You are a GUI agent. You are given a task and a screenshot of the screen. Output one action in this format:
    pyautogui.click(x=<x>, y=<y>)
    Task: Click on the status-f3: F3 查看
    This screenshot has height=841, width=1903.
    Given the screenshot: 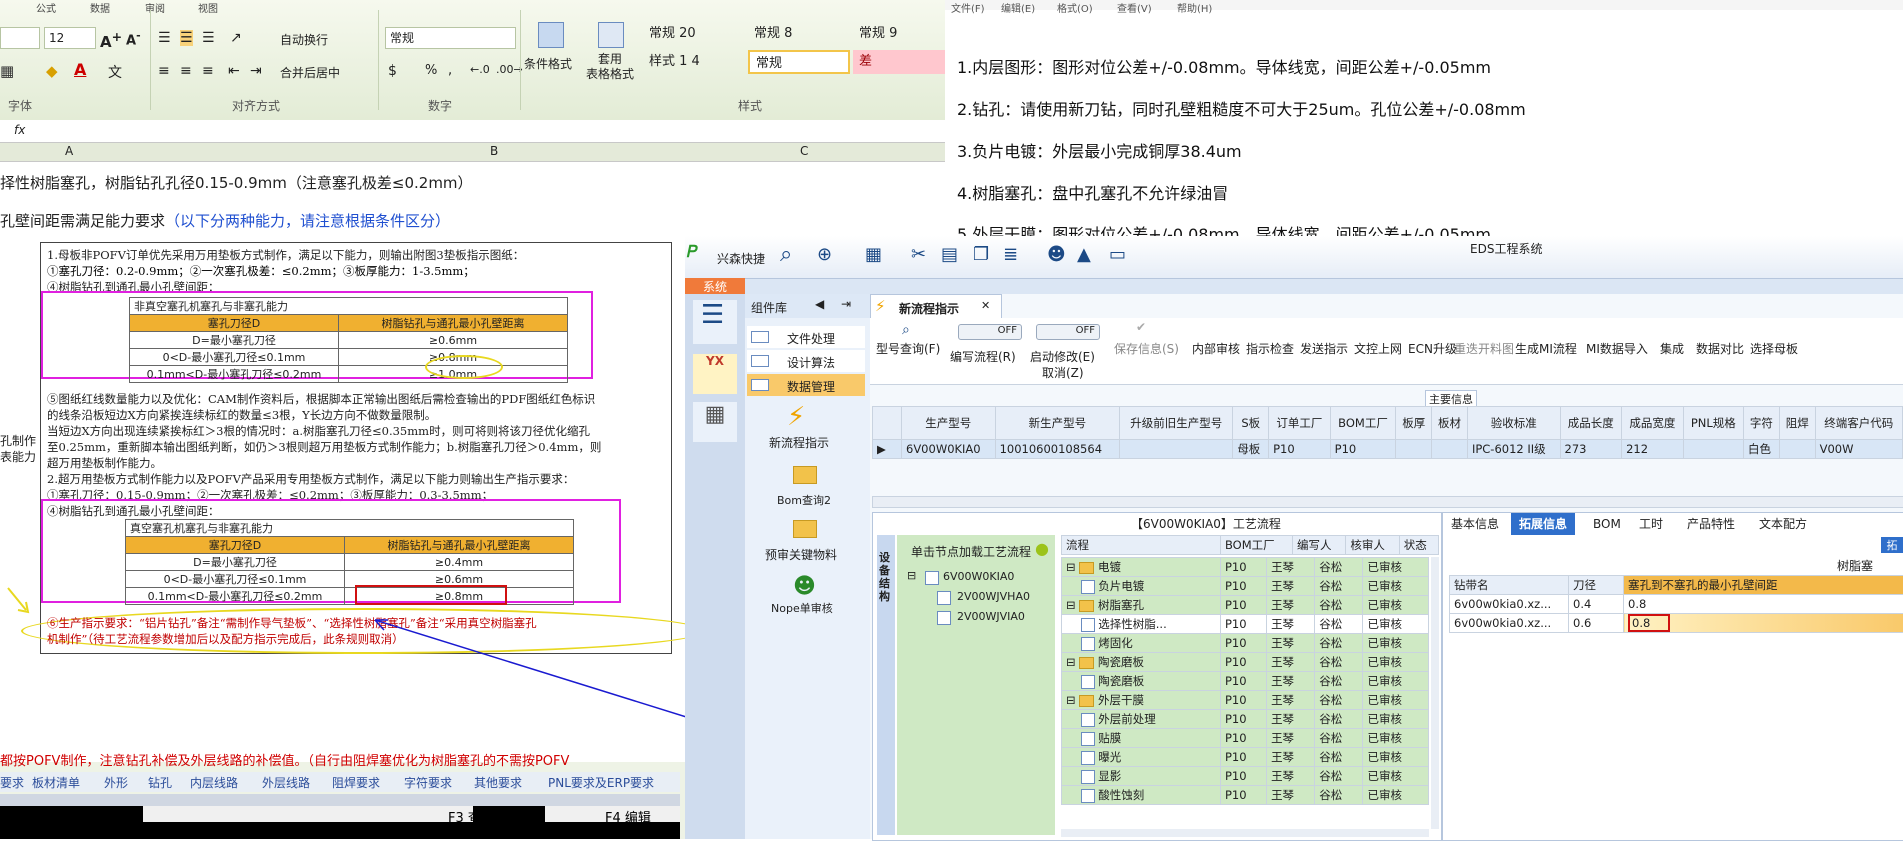 What is the action you would take?
    pyautogui.click(x=471, y=816)
    